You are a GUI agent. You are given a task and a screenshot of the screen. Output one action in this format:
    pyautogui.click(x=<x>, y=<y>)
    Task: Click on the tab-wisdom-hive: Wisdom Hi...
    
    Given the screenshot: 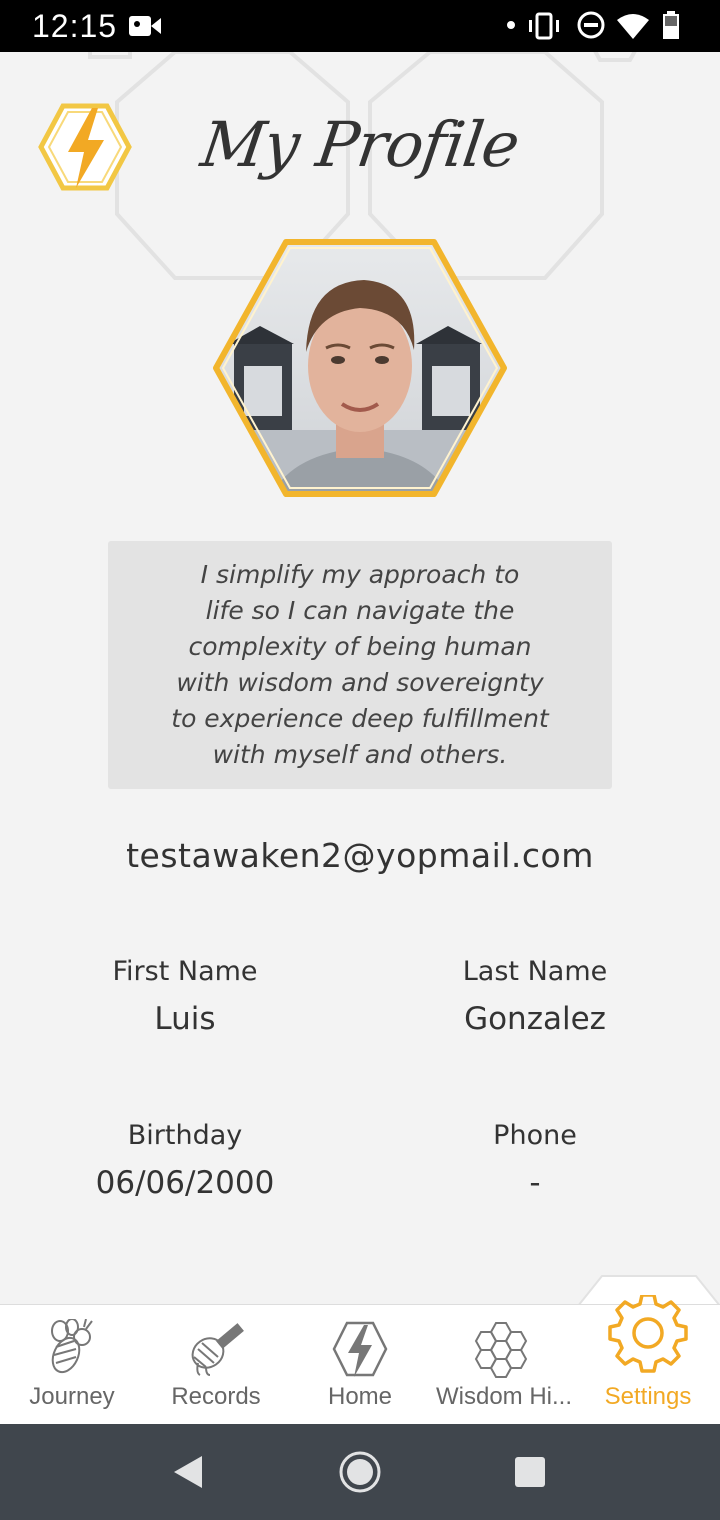 What is the action you would take?
    pyautogui.click(x=504, y=1365)
    